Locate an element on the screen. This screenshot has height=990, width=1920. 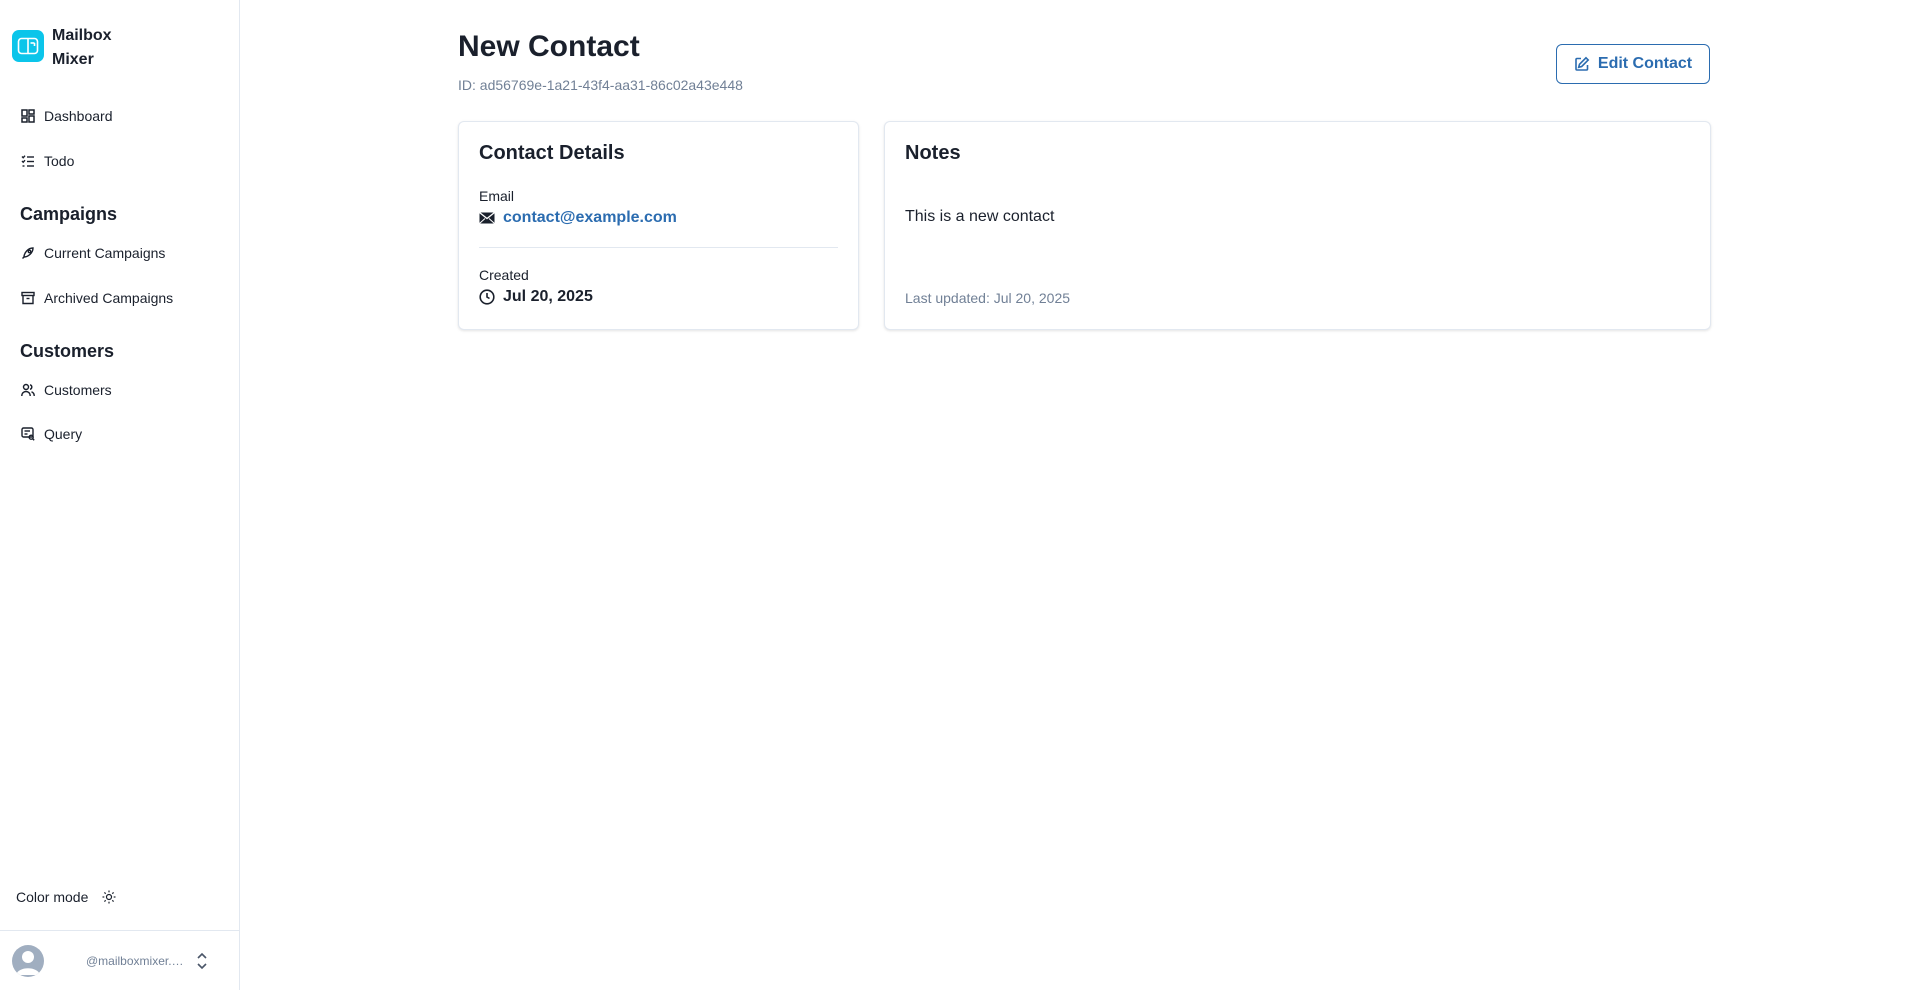
clock-icon is located at coordinates (487, 297).